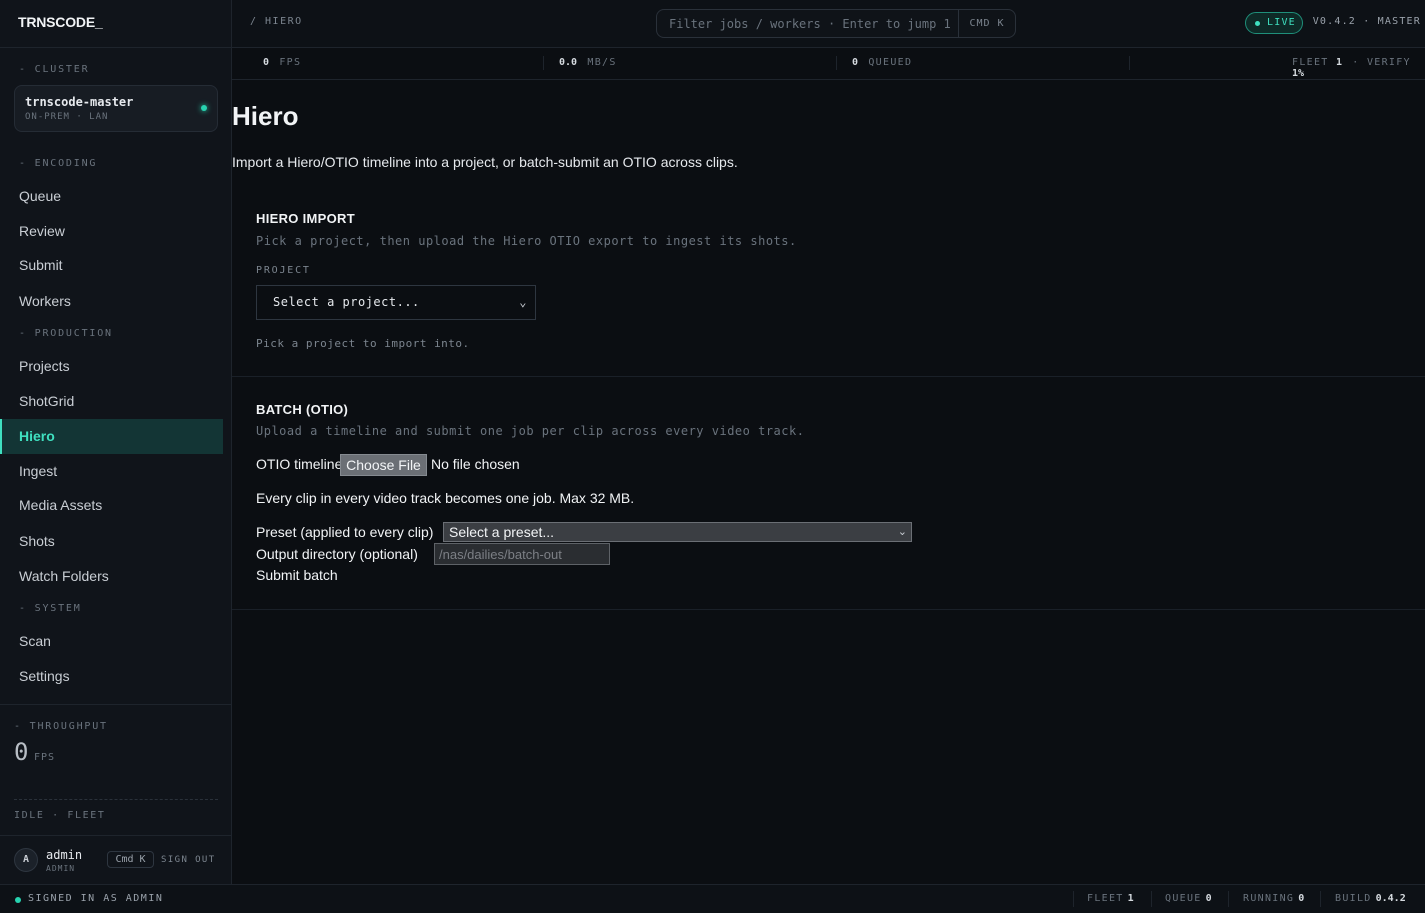  Describe the element at coordinates (1188, 898) in the screenshot. I see `status-queue: QUEUE 0` at that location.